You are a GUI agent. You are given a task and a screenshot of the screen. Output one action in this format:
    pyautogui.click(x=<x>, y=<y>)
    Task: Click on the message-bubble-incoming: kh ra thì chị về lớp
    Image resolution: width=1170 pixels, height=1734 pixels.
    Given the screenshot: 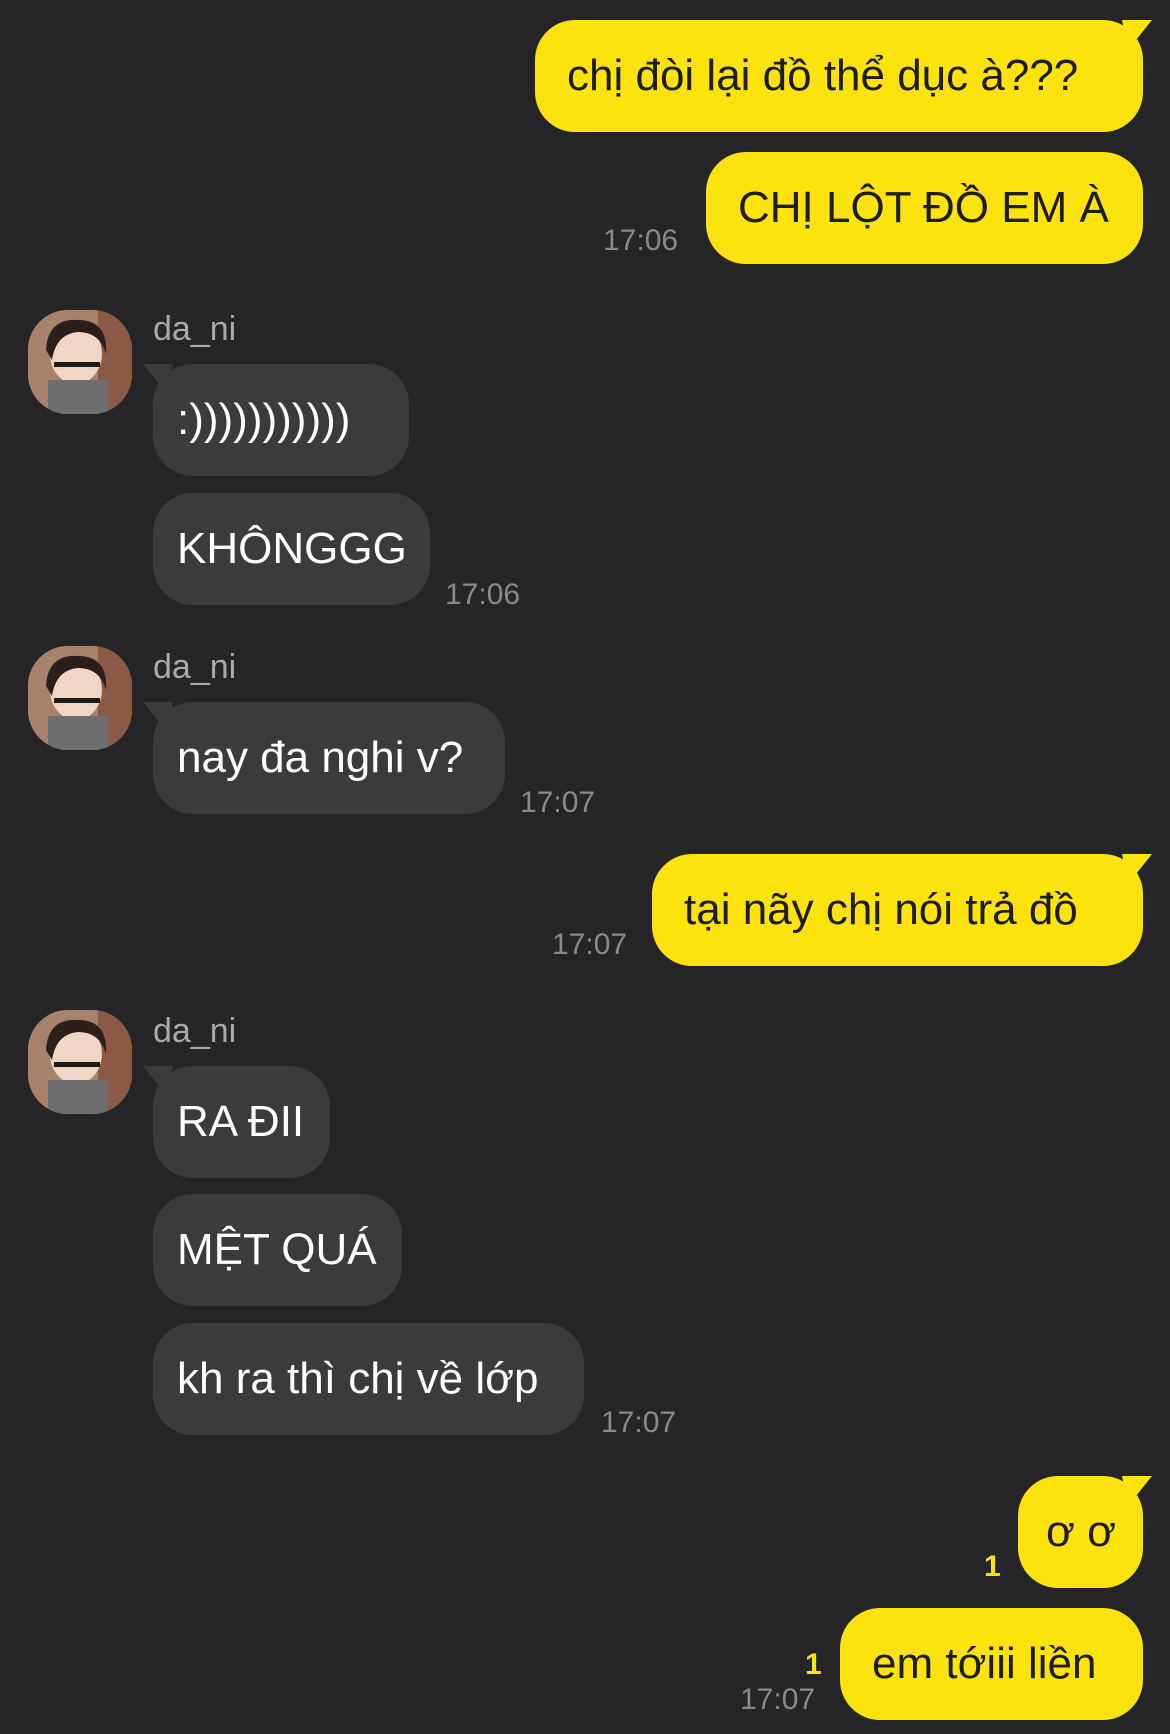 What is the action you would take?
    pyautogui.click(x=368, y=1379)
    